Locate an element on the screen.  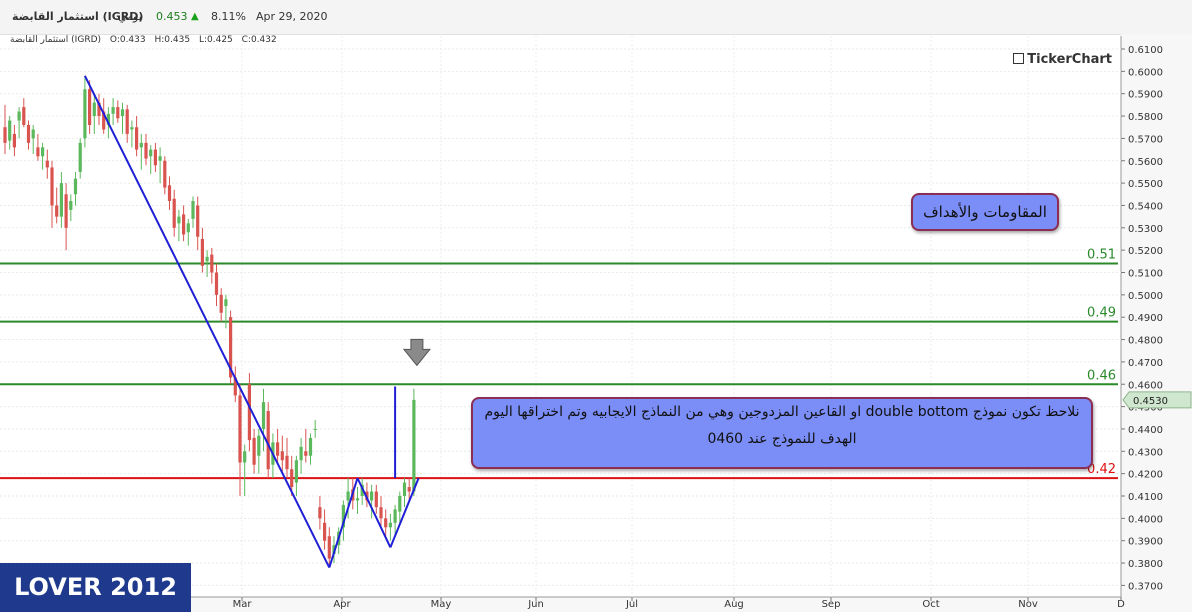
resistance-targets-callout: المقاومات والأهداف is located at coordinates (985, 212).